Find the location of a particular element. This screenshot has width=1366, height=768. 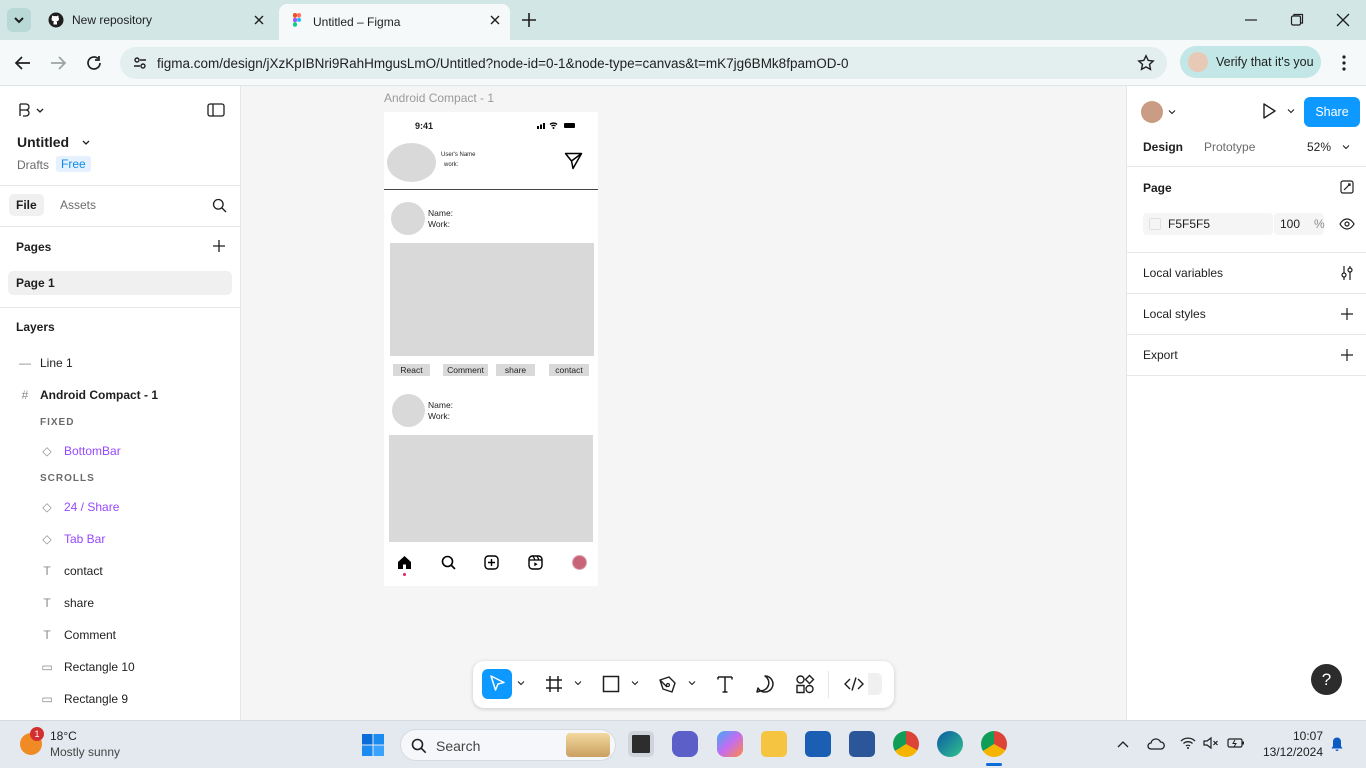

comment-tool-icon is located at coordinates (765, 684).